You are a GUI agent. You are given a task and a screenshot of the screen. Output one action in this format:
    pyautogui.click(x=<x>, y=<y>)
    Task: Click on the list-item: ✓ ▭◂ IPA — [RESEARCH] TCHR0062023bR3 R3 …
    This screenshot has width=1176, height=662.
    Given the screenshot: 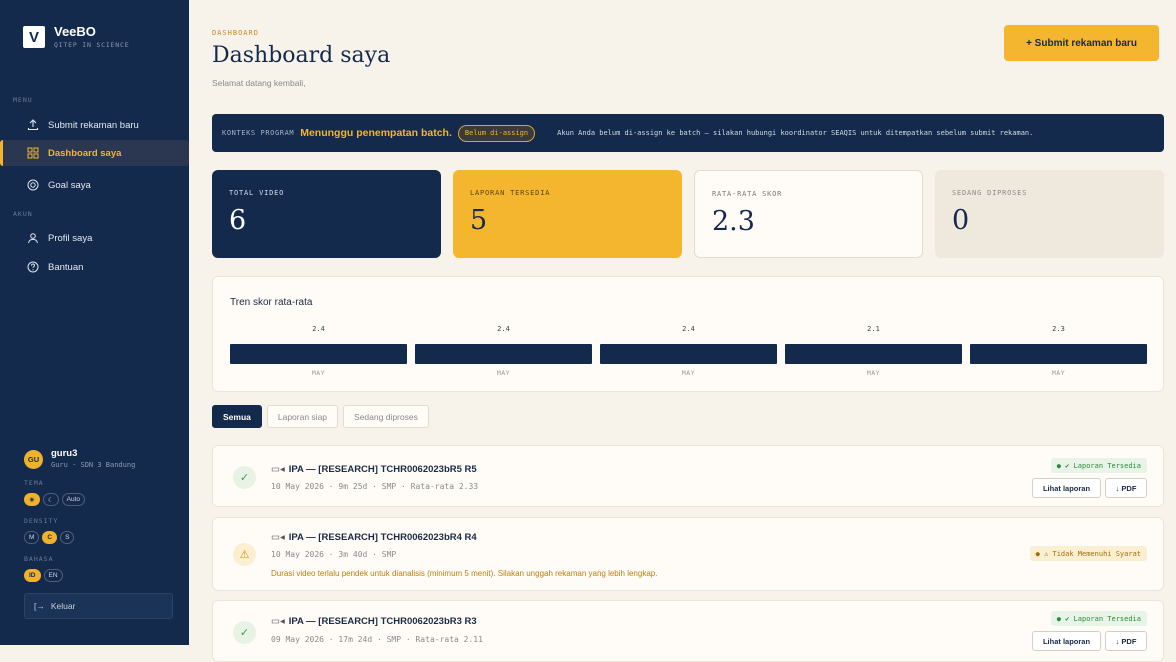 What is the action you would take?
    pyautogui.click(x=688, y=631)
    